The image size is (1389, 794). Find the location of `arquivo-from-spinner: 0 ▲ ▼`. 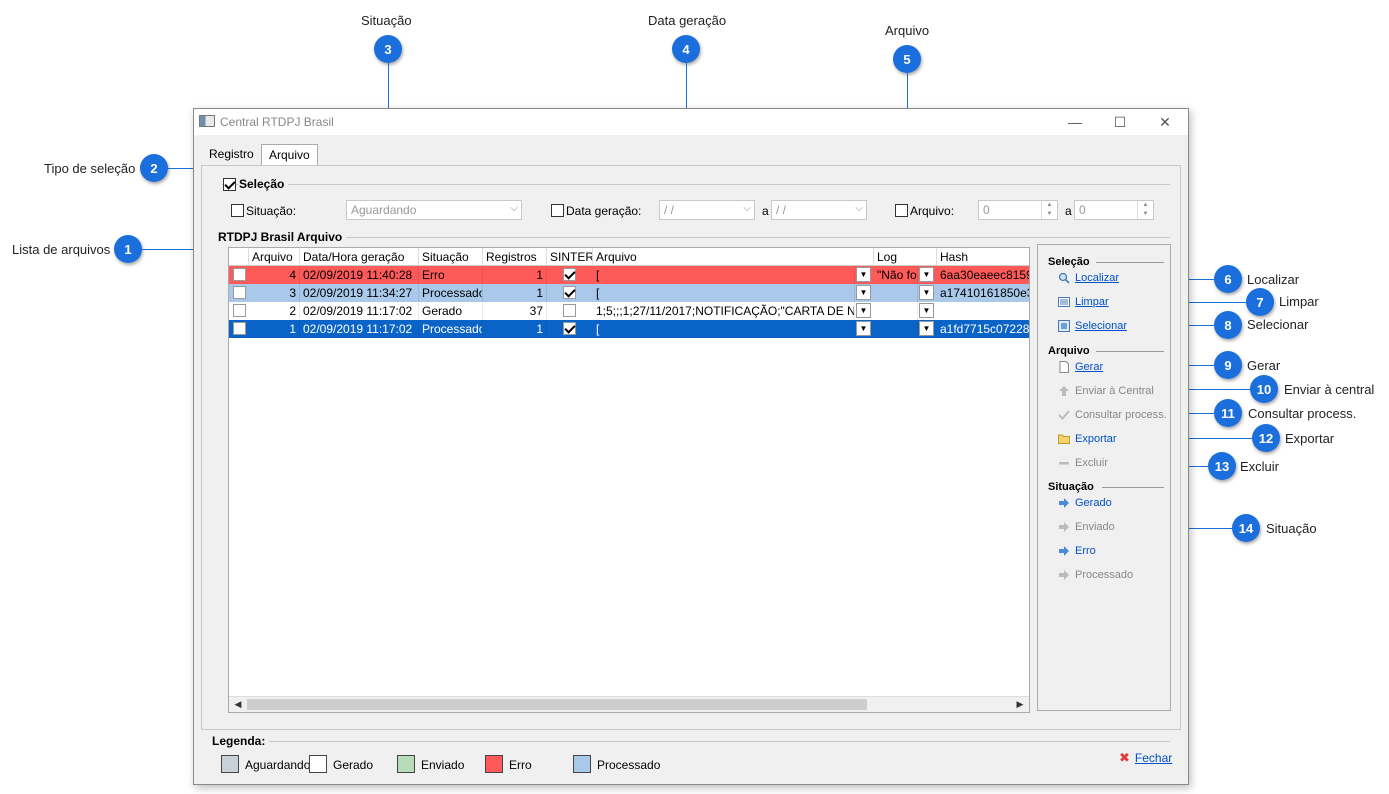

arquivo-from-spinner: 0 ▲ ▼ is located at coordinates (1018, 210).